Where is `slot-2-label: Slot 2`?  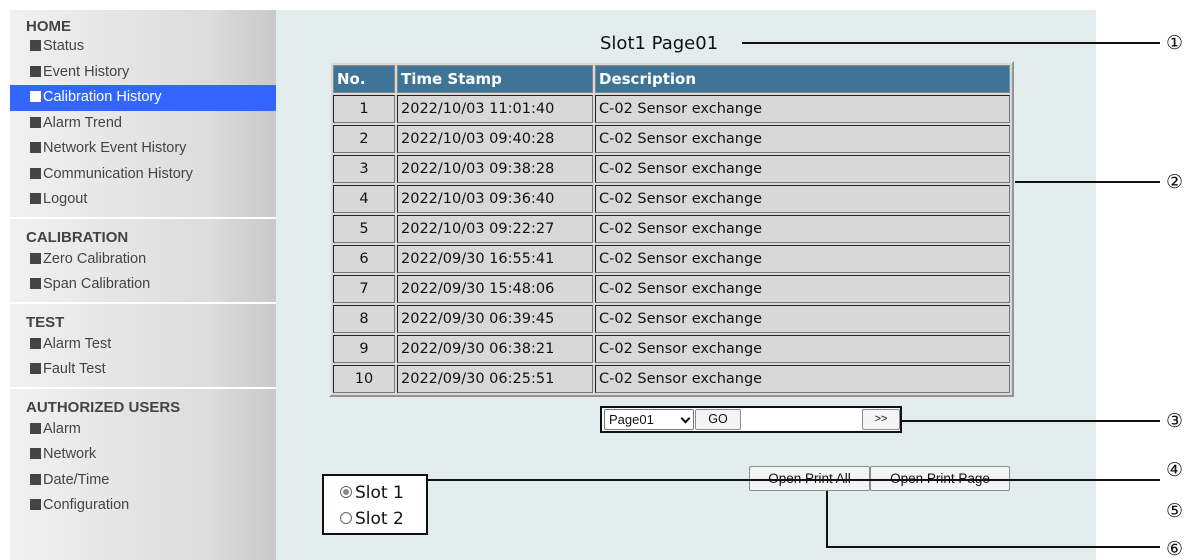
slot-2-label: Slot 2 is located at coordinates (379, 519).